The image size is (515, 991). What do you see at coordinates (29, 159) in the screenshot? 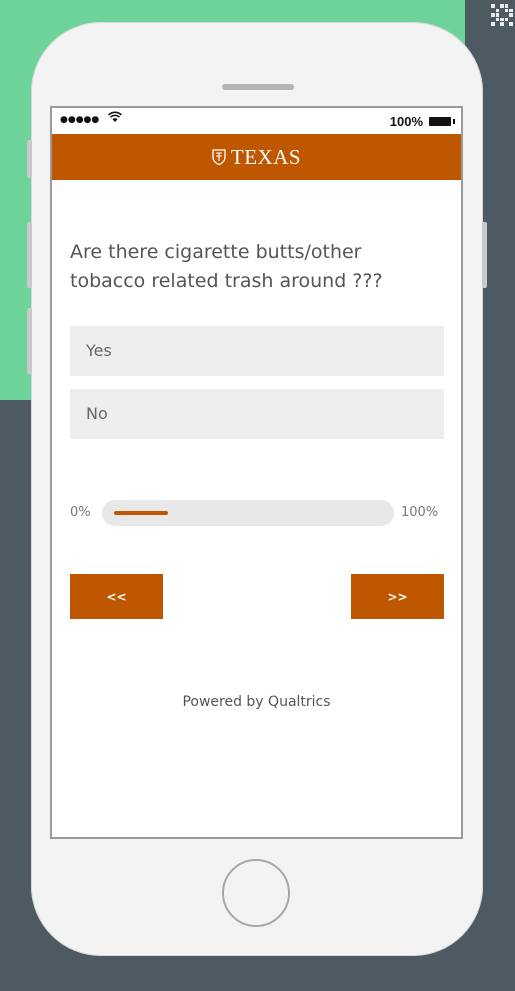
I see `silent-switch` at bounding box center [29, 159].